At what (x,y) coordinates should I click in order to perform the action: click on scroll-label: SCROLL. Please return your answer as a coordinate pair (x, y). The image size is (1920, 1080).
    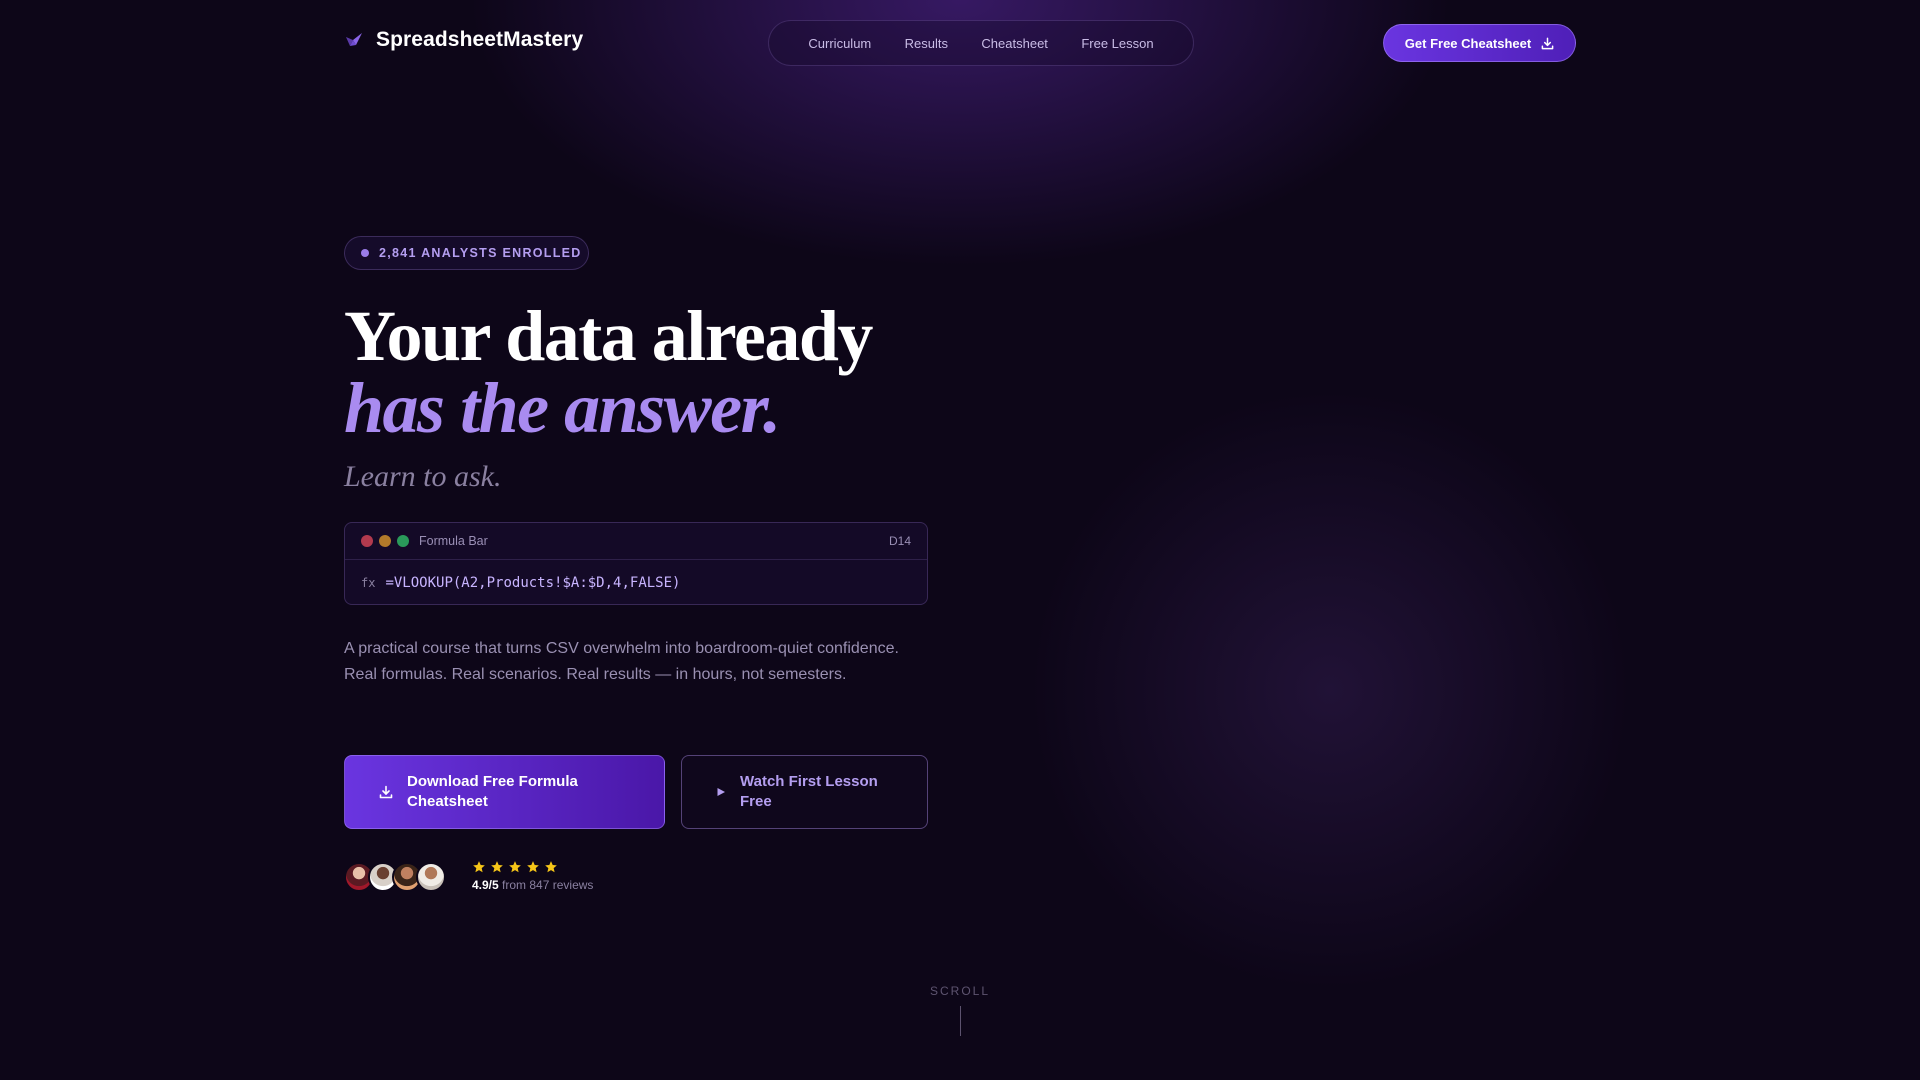
    Looking at the image, I should click on (960, 991).